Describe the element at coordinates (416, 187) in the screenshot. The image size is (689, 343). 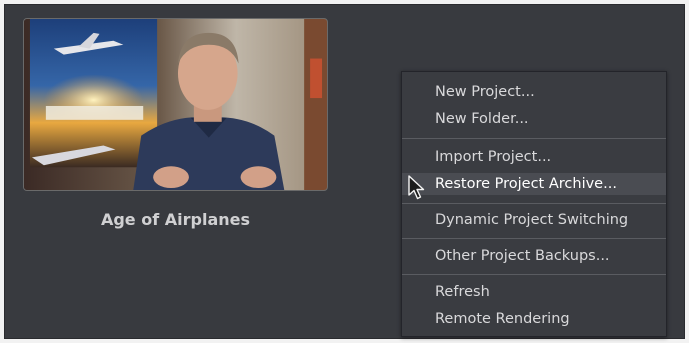
I see `mouse-pointer-icon` at that location.